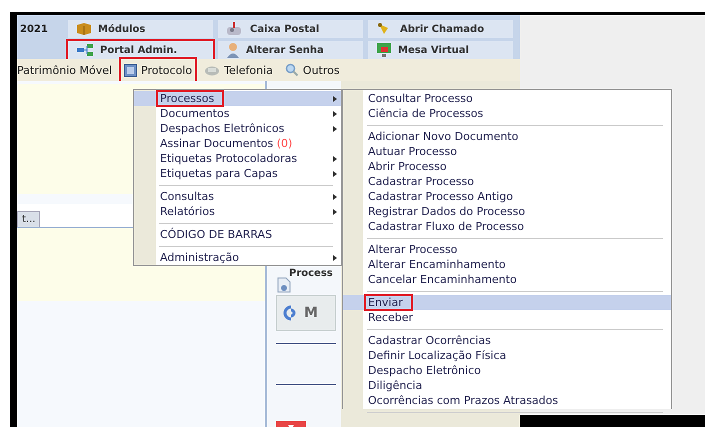 The height and width of the screenshot is (427, 705). Describe the element at coordinates (237, 113) in the screenshot. I see `menu-item: Documentos` at that location.